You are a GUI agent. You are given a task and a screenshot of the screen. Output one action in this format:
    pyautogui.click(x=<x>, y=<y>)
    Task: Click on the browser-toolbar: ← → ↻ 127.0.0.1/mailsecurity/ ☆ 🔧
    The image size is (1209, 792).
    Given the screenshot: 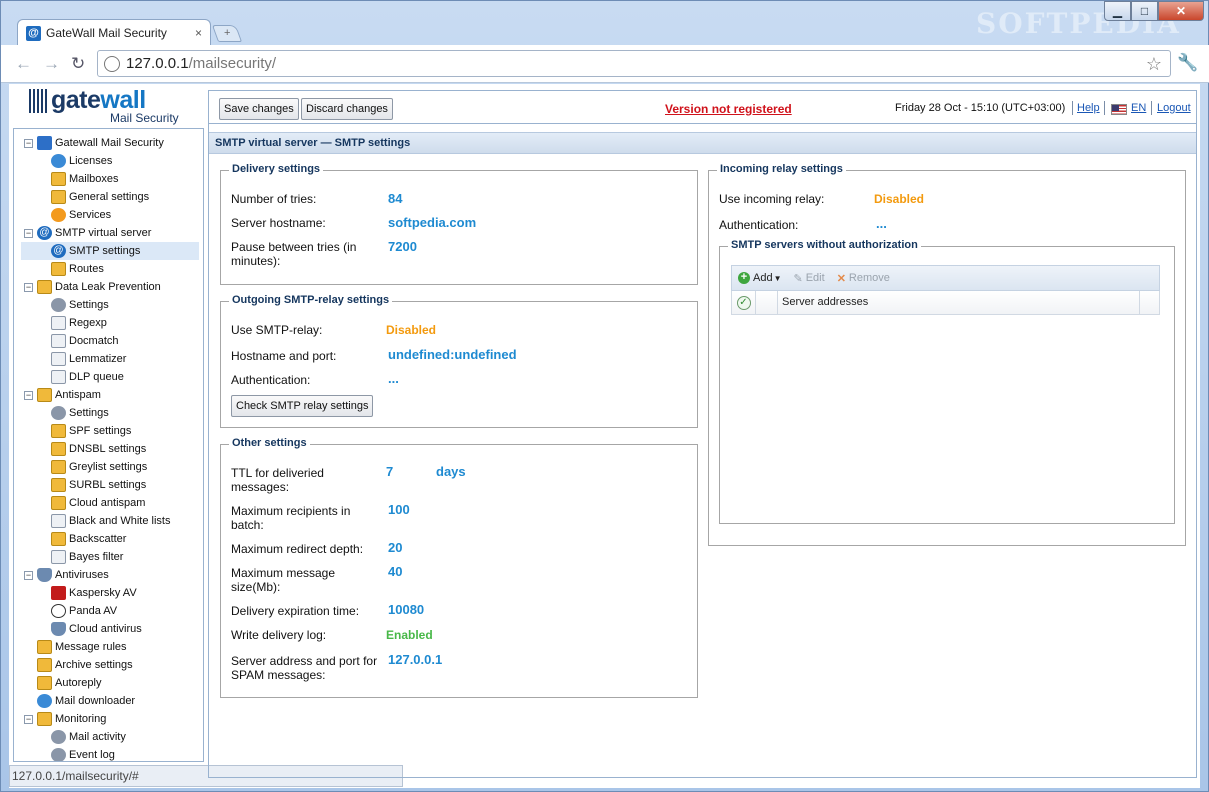 What is the action you would take?
    pyautogui.click(x=605, y=64)
    